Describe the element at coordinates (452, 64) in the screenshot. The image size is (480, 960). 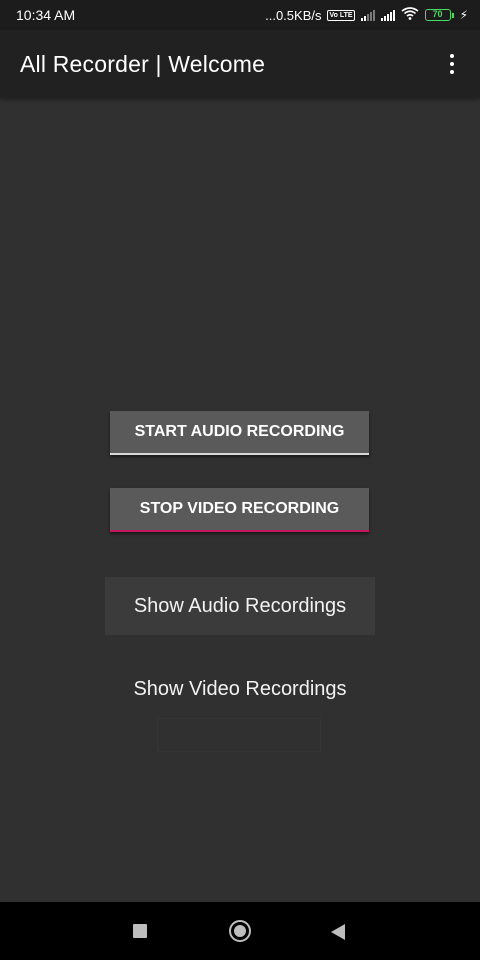
I see `more-vert-icon` at that location.